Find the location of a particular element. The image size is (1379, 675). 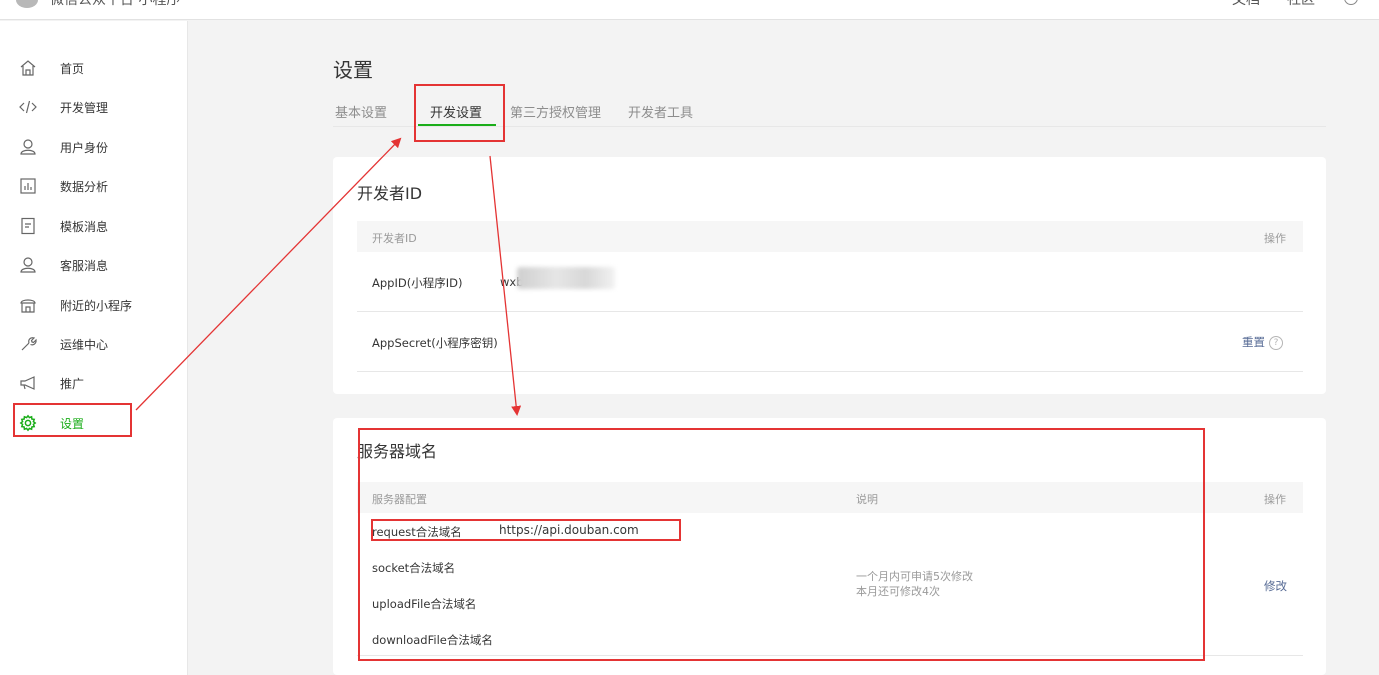

sidebar-item-customer-service: 客服消息 is located at coordinates (94, 265).